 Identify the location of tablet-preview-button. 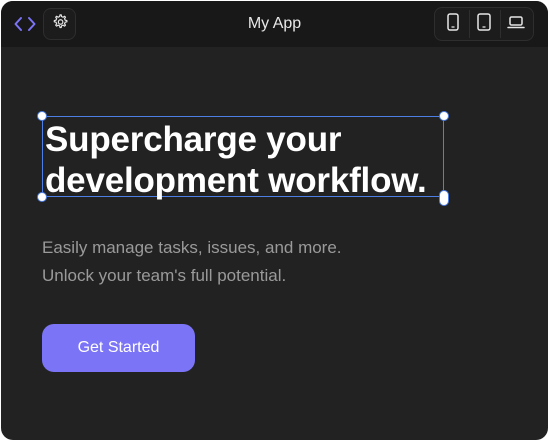
(483, 24).